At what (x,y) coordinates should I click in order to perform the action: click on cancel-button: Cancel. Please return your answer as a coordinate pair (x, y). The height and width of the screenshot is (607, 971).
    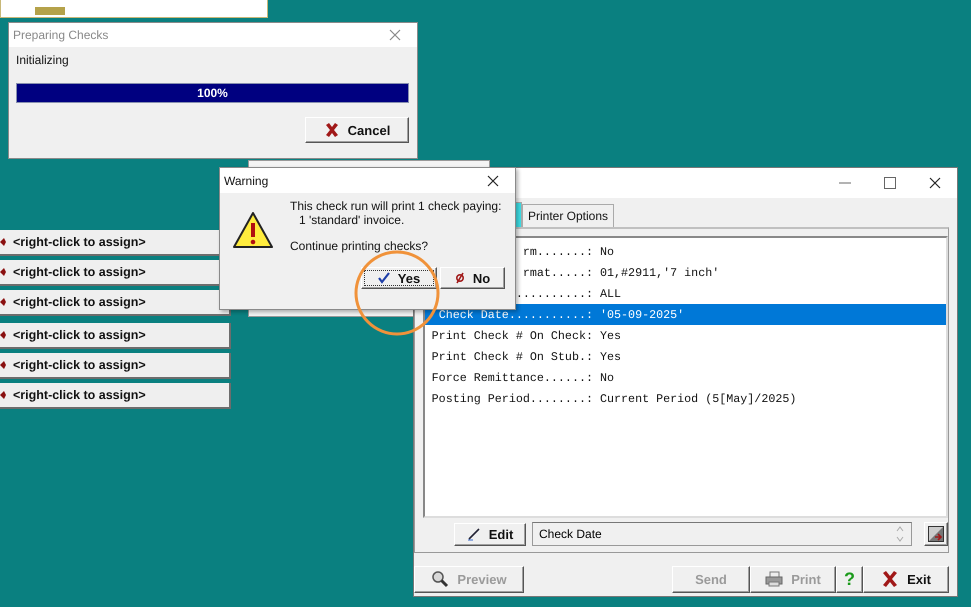
    Looking at the image, I should click on (357, 130).